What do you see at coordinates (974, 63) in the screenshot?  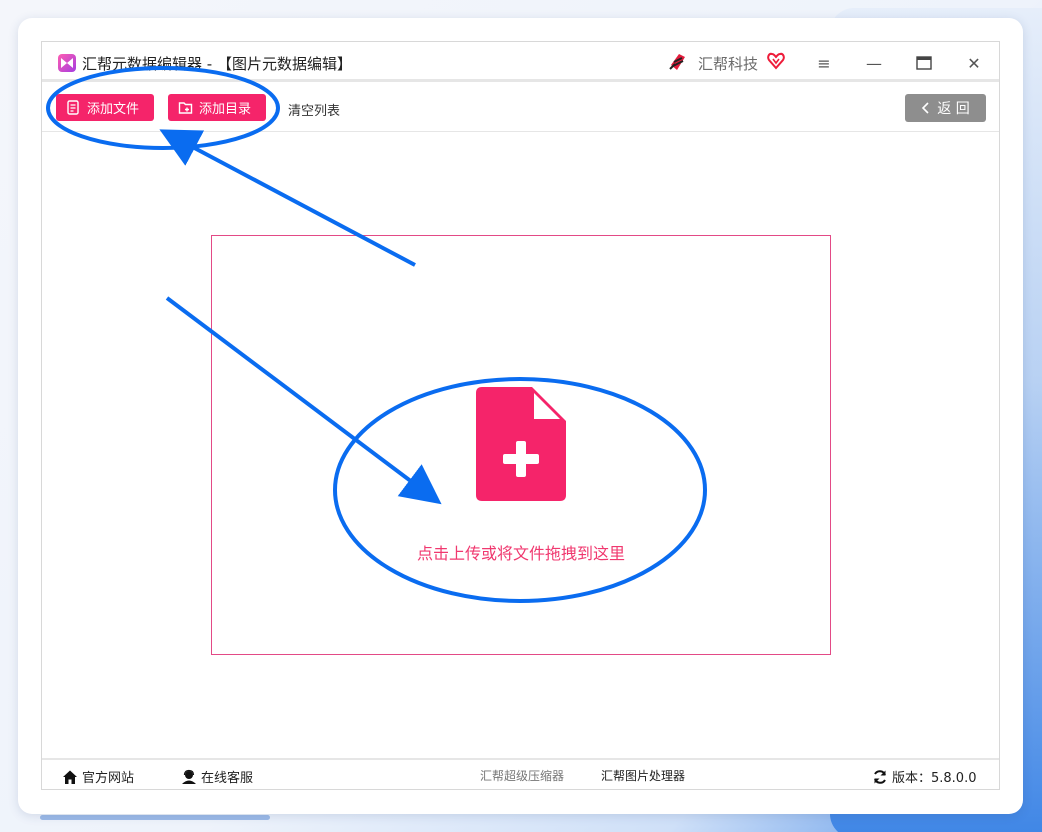 I see `close-icon: ✕` at bounding box center [974, 63].